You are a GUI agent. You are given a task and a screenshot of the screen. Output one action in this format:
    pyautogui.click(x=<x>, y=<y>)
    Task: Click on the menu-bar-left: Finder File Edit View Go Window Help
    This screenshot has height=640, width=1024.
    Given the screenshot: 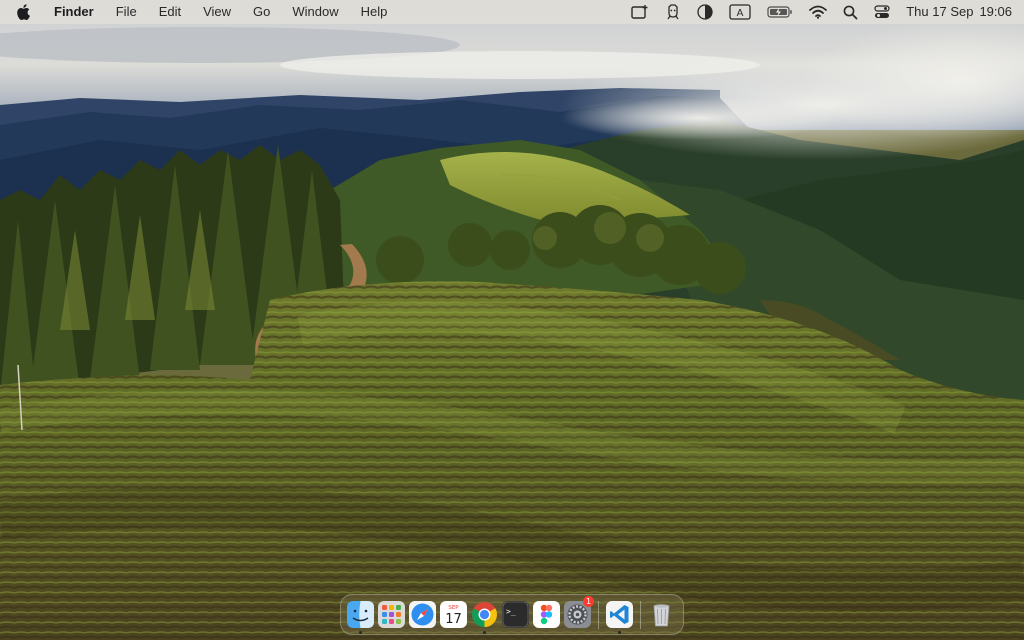 What is the action you would take?
    pyautogui.click(x=207, y=12)
    